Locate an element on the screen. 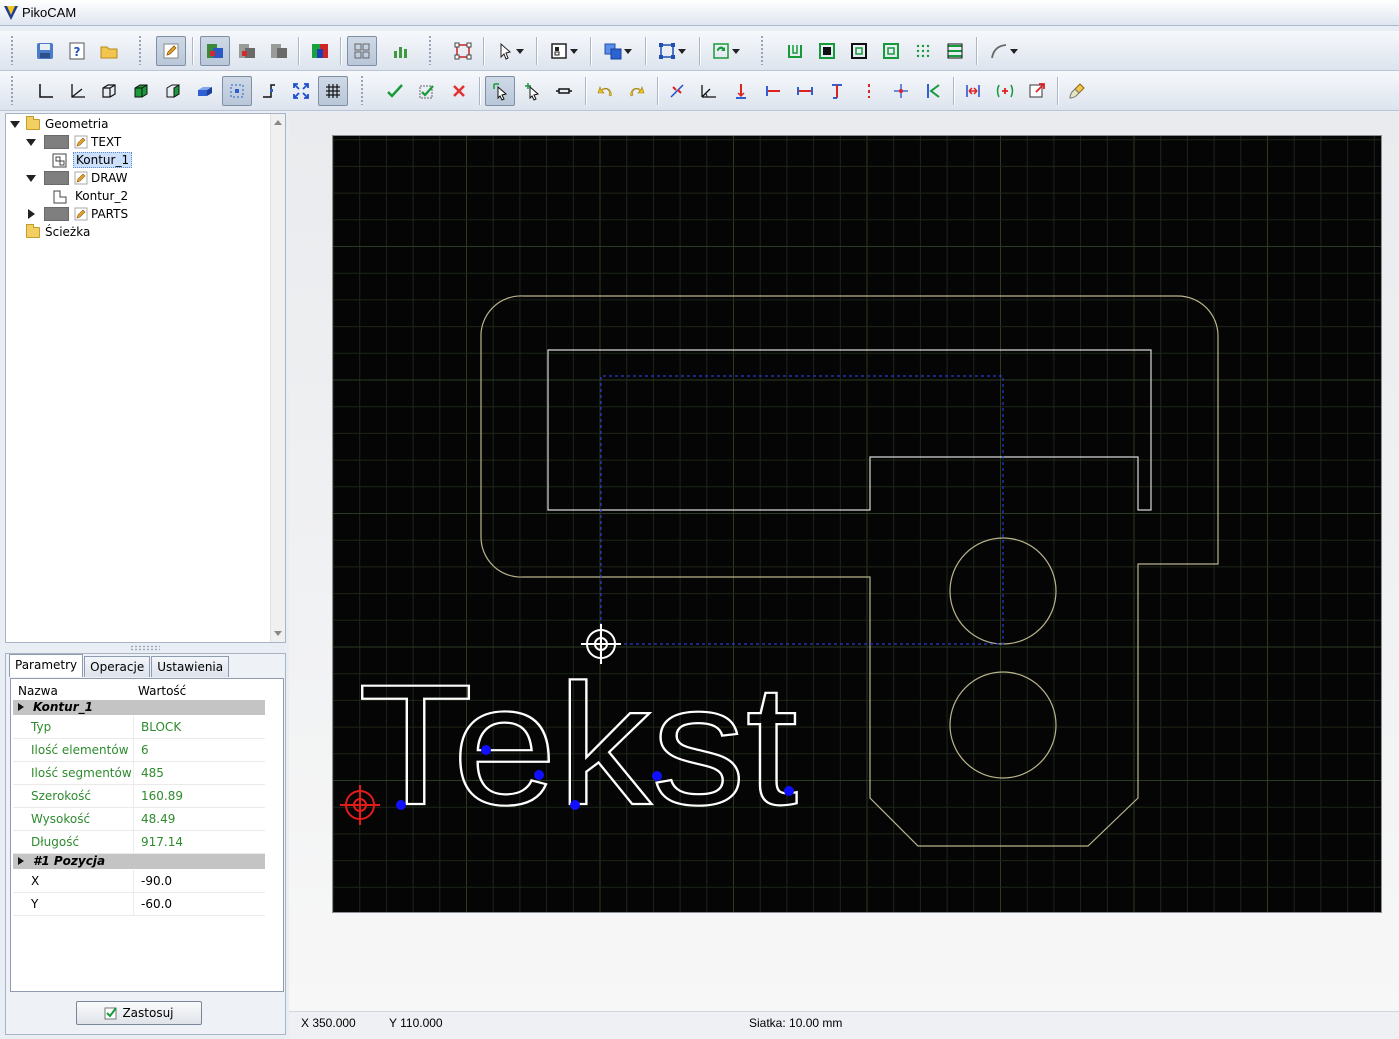 The image size is (1399, 1039). tree-node-sciezka: Ścieżka is located at coordinates (58, 232).